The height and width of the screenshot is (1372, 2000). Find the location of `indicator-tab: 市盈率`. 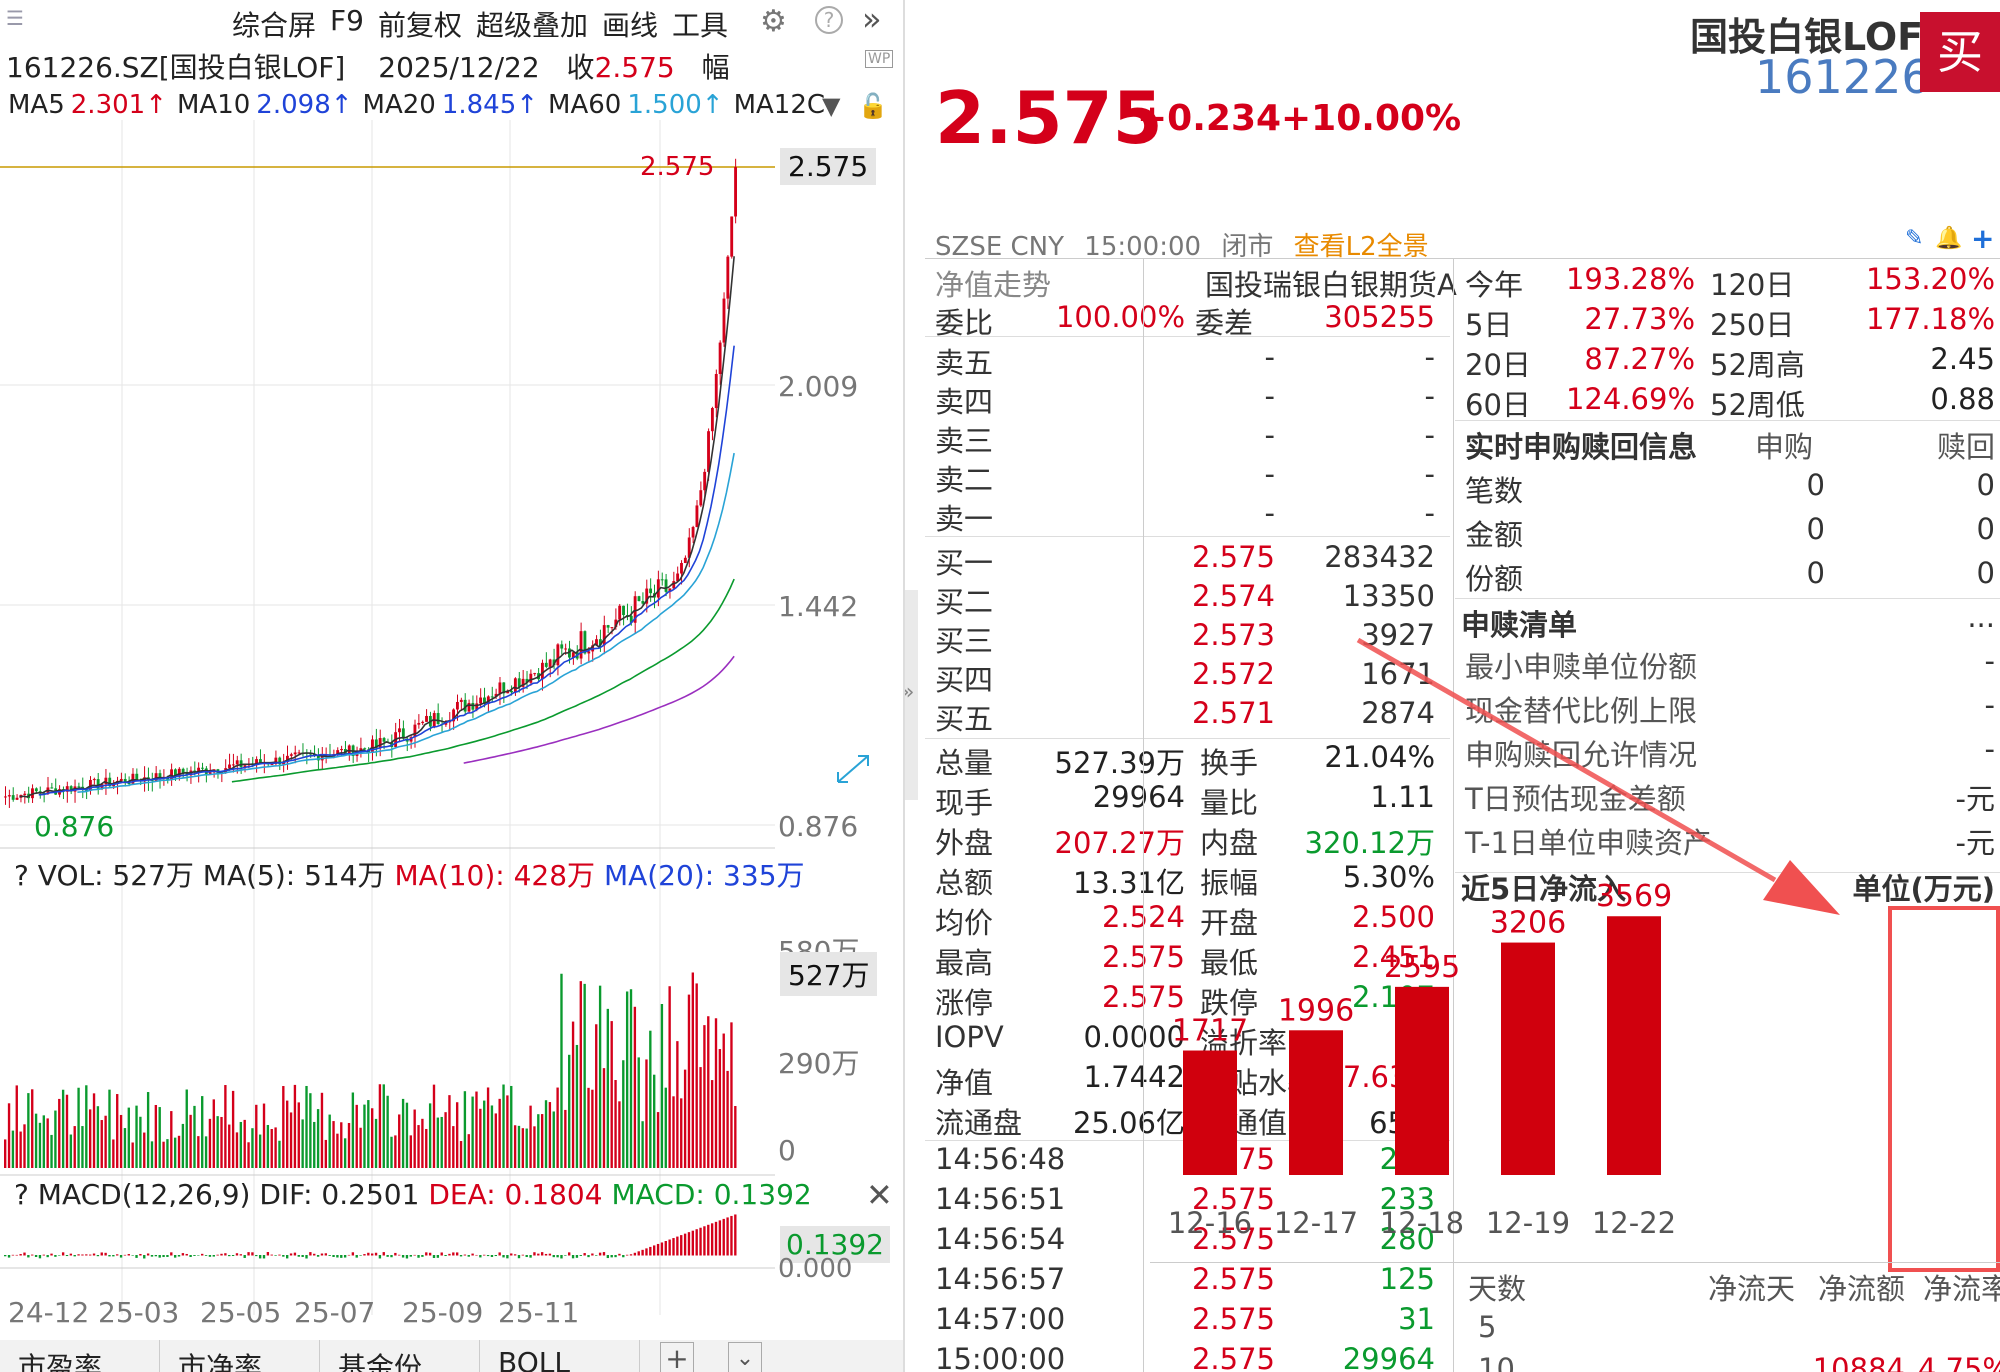

indicator-tab: 市盈率 is located at coordinates (80, 1356).